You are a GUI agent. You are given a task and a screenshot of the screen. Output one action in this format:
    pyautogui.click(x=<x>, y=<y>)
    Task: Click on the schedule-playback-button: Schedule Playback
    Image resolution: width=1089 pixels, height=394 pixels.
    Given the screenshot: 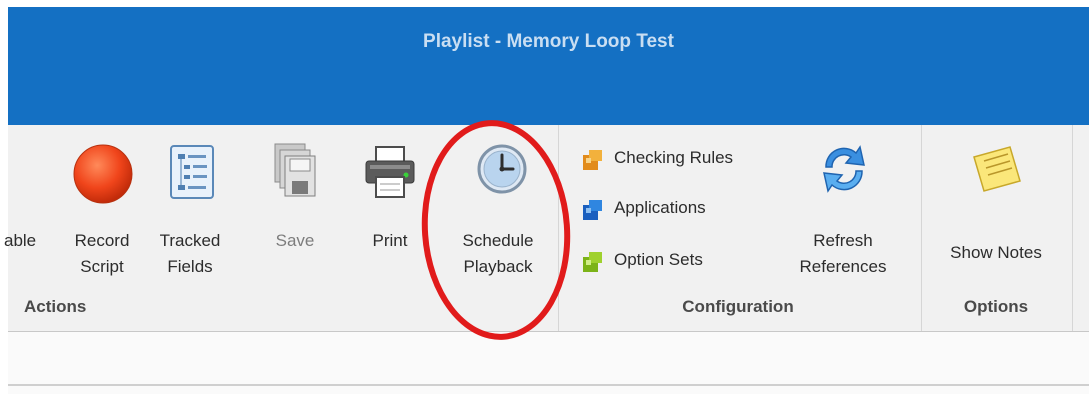 What is the action you would take?
    pyautogui.click(x=498, y=214)
    